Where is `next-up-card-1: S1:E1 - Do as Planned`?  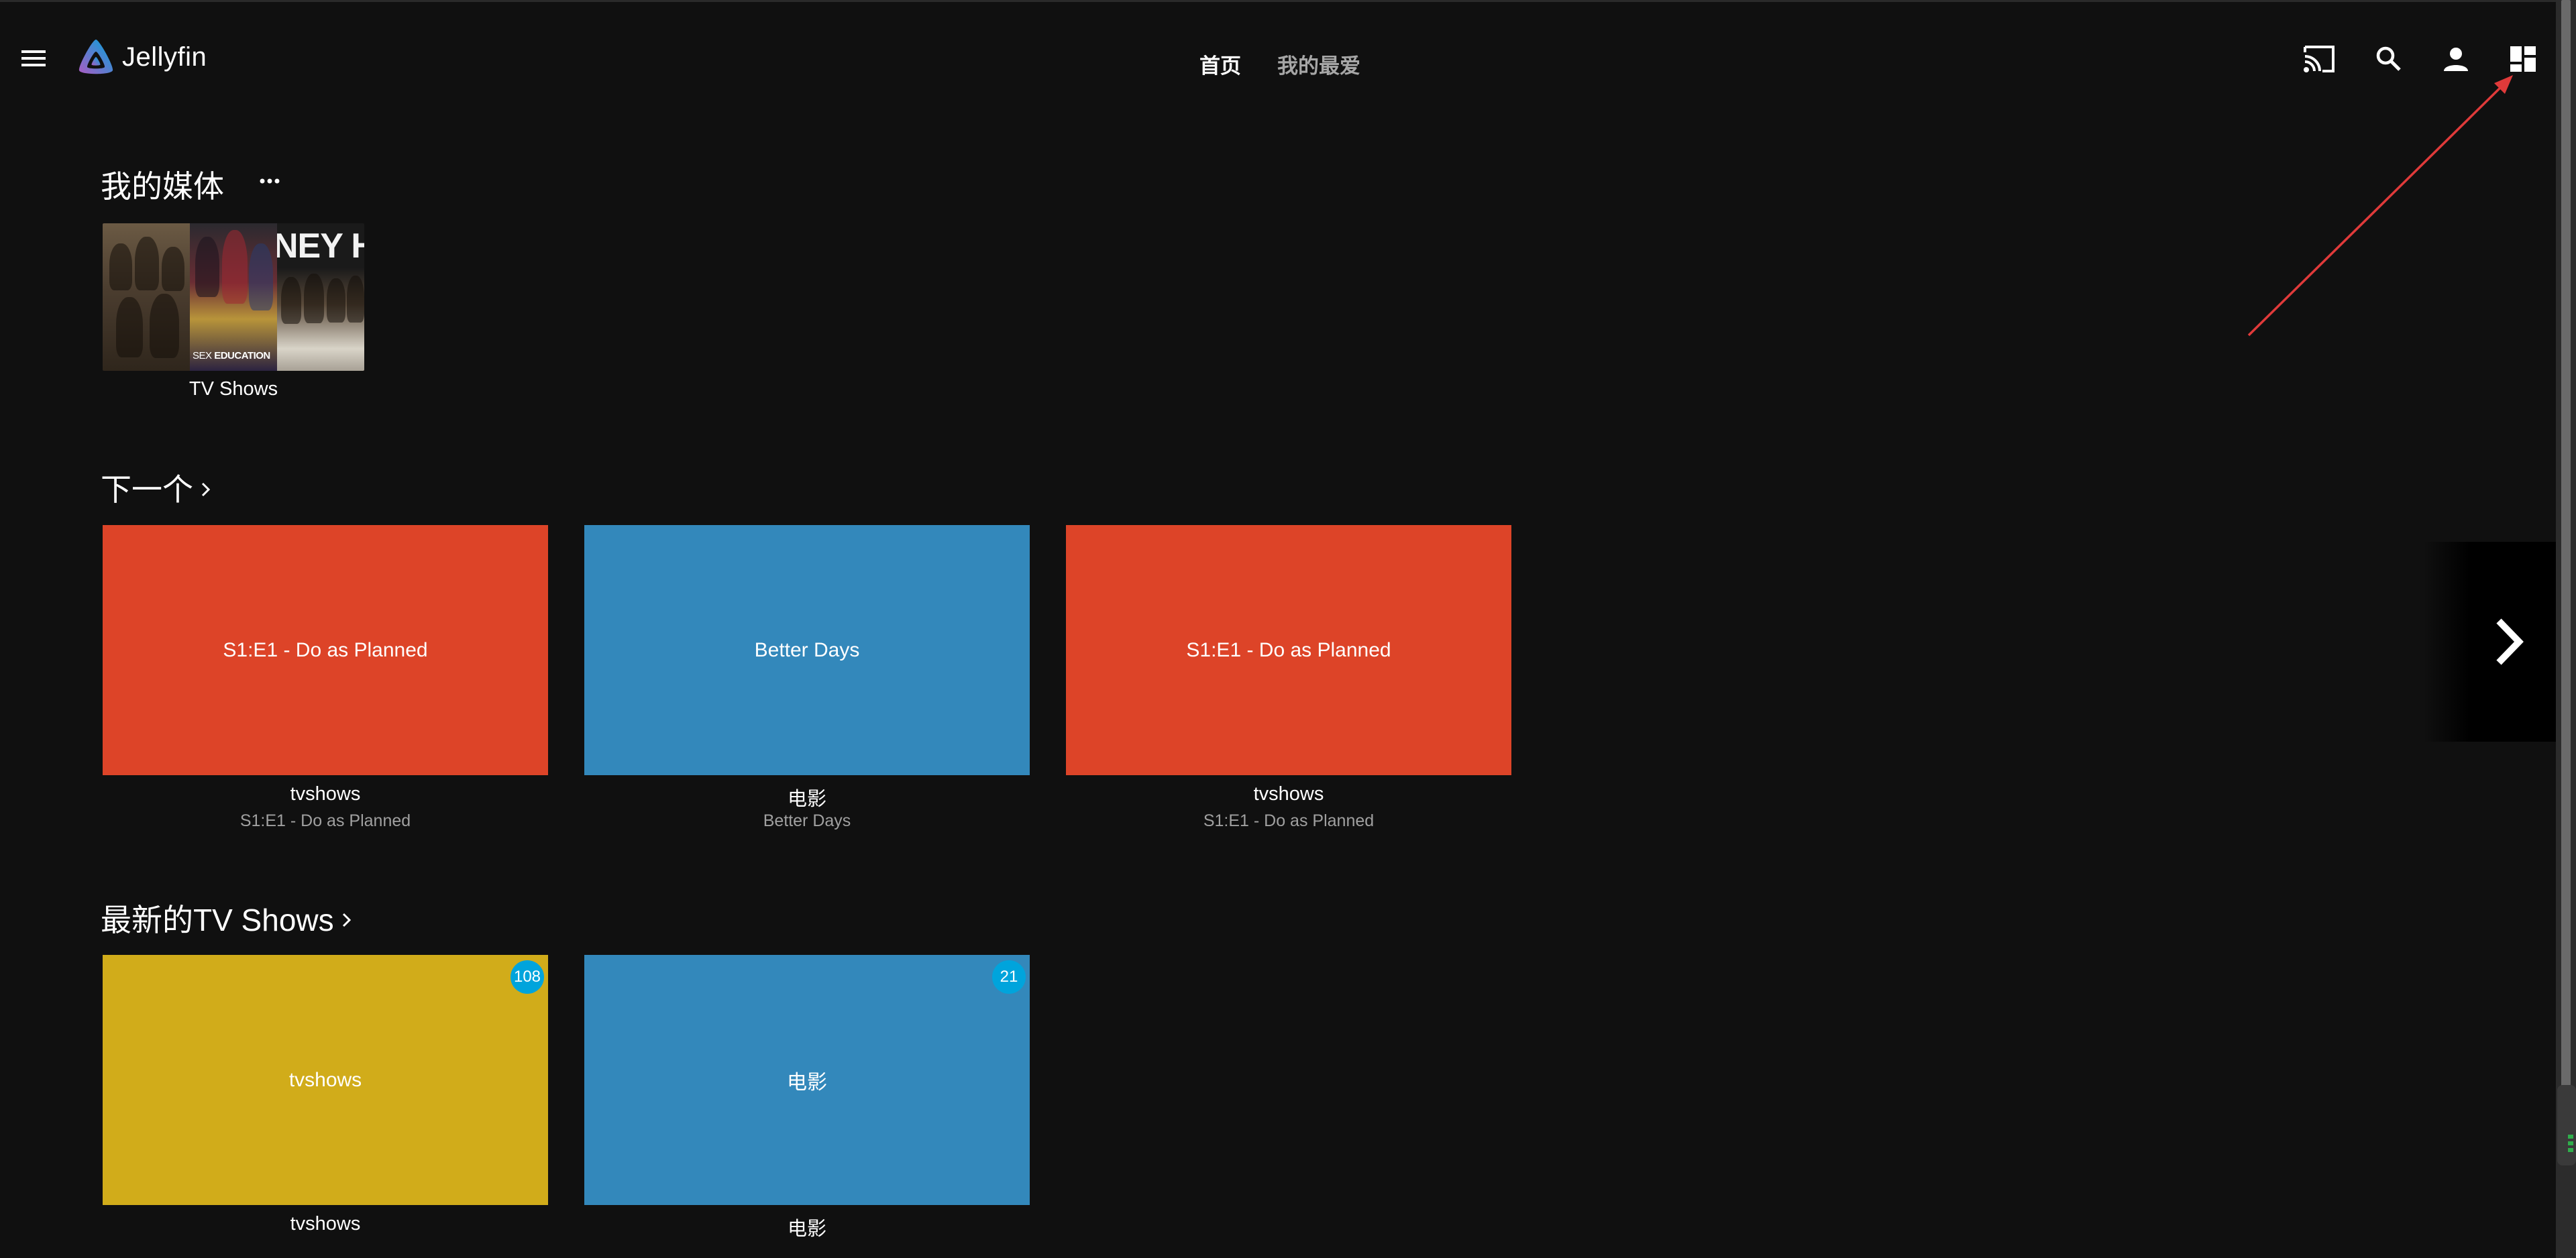 next-up-card-1: S1:E1 - Do as Planned is located at coordinates (325, 650).